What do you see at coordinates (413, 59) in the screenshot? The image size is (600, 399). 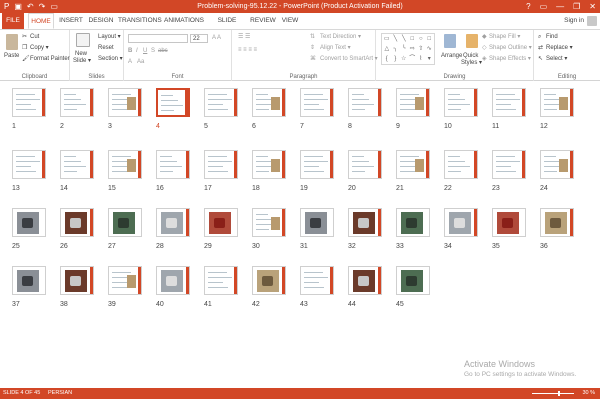 I see `shape-curve-icon: ⌒` at bounding box center [413, 59].